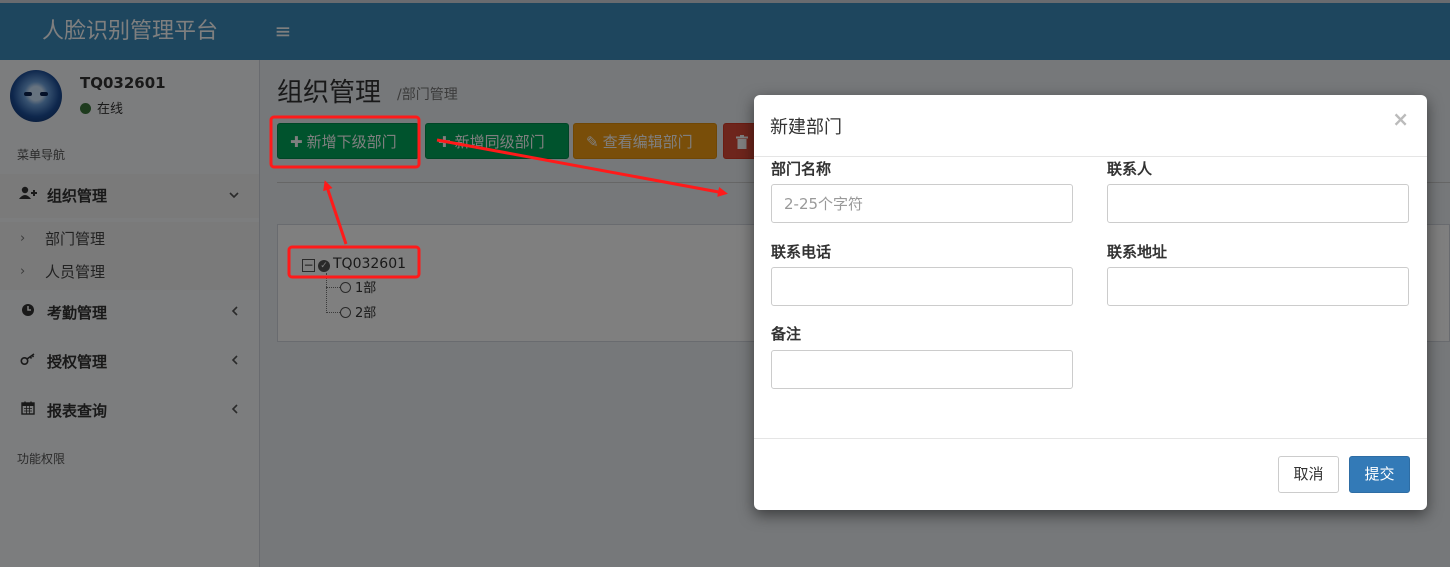  I want to click on contact-label: 联系人, so click(1130, 169).